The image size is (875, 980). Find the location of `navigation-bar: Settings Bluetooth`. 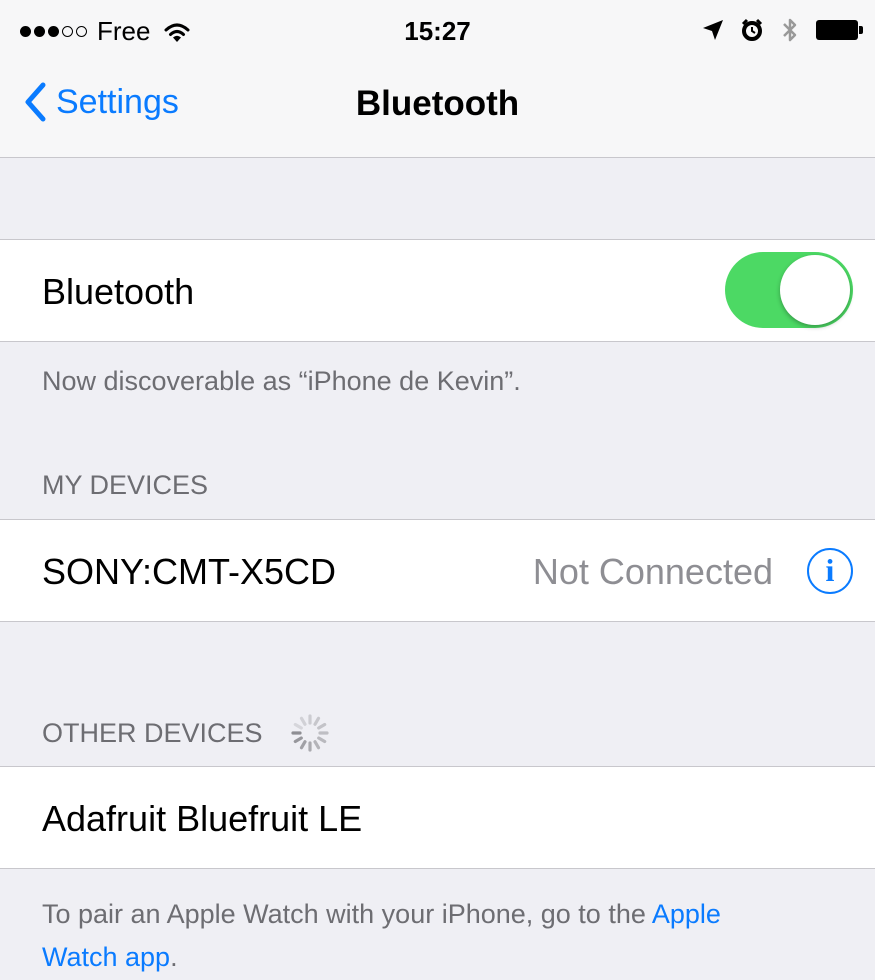

navigation-bar: Settings Bluetooth is located at coordinates (437, 110).